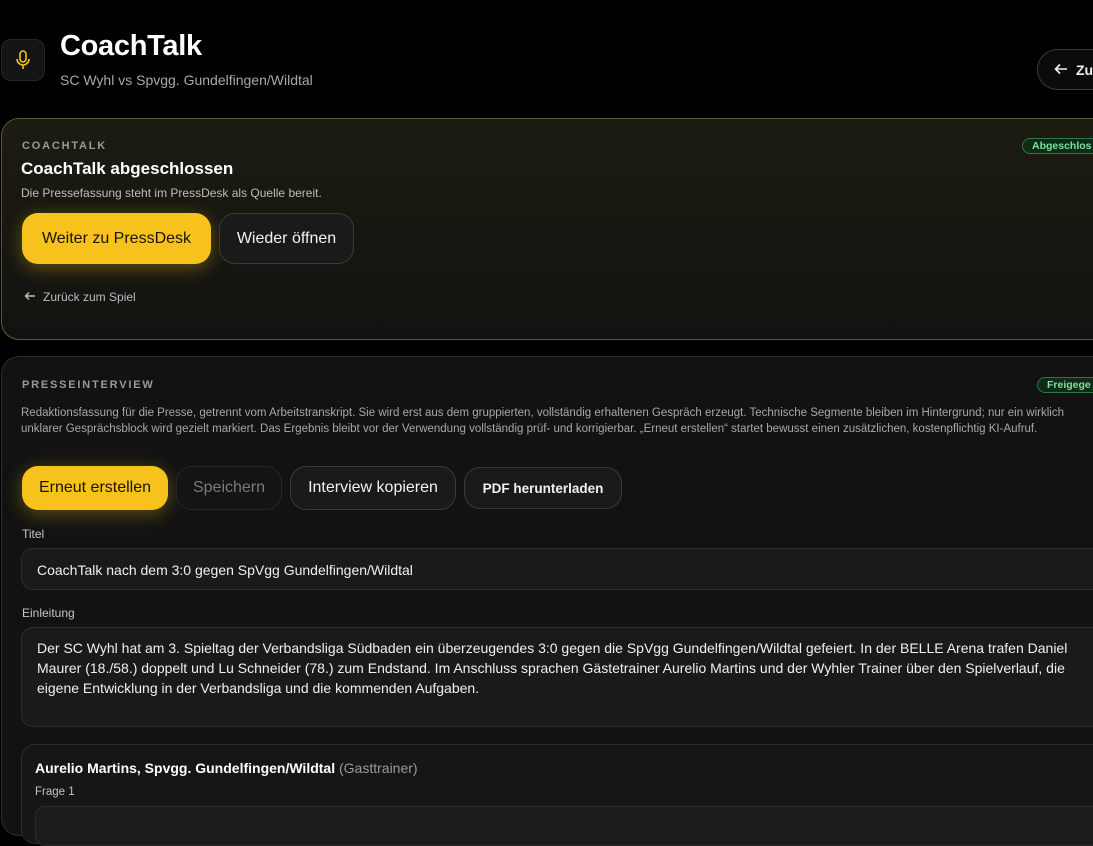  I want to click on match-subtitle: SC Wyhl vs Spvgg. Gundelfingen/Wildtal, so click(186, 80).